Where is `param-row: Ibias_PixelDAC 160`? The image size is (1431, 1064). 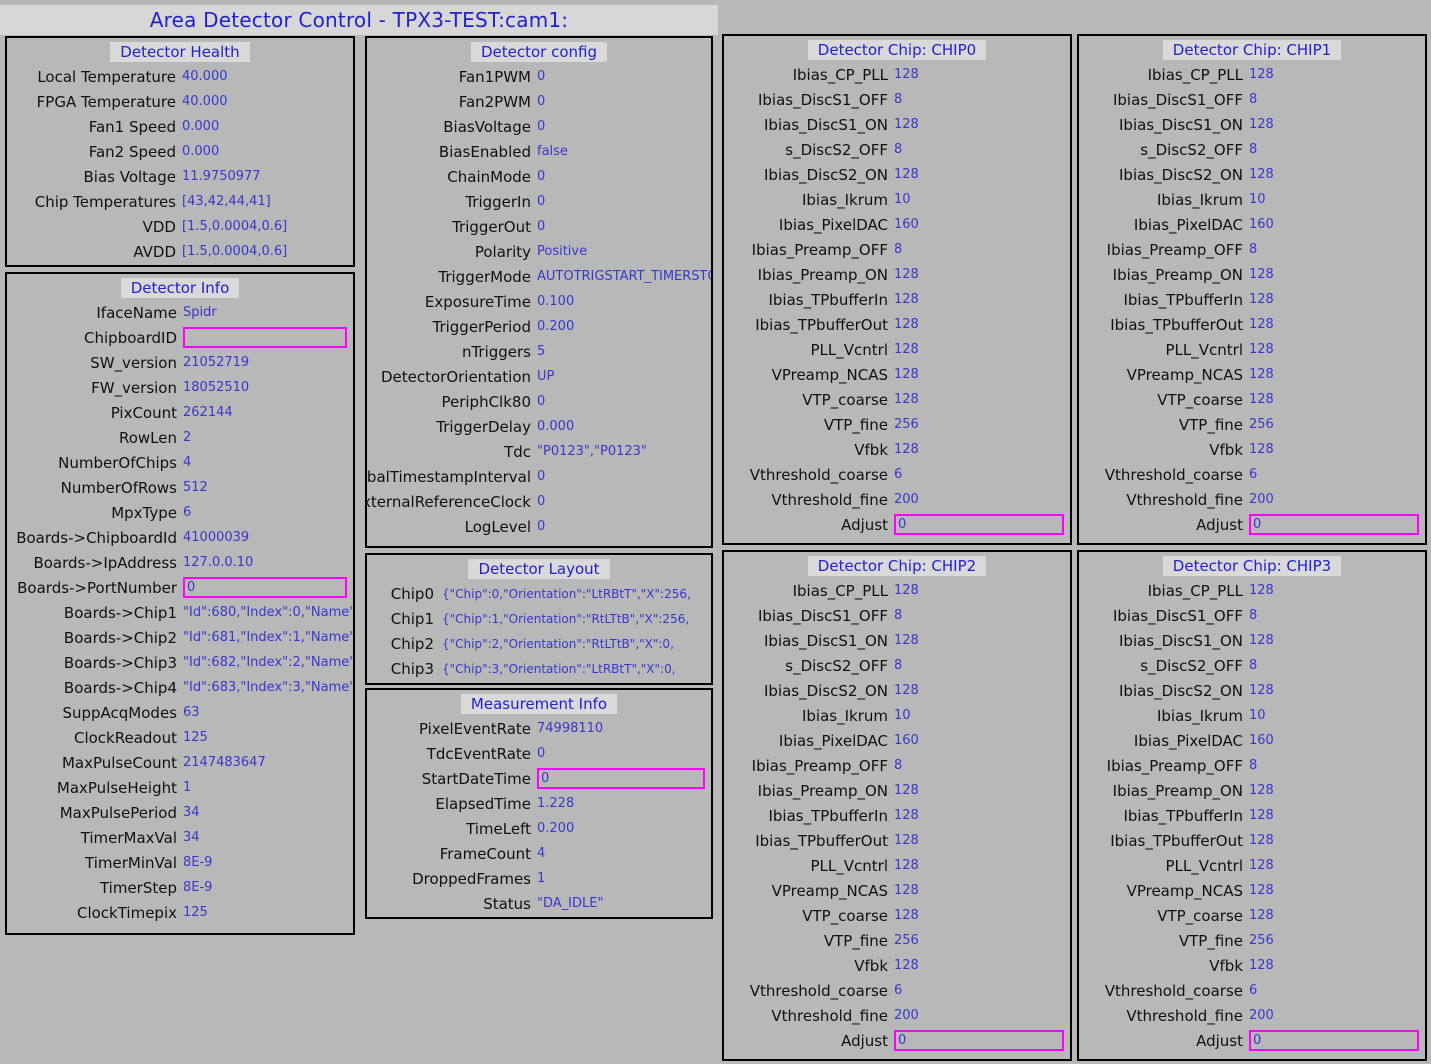 param-row: Ibias_PixelDAC 160 is located at coordinates (897, 224).